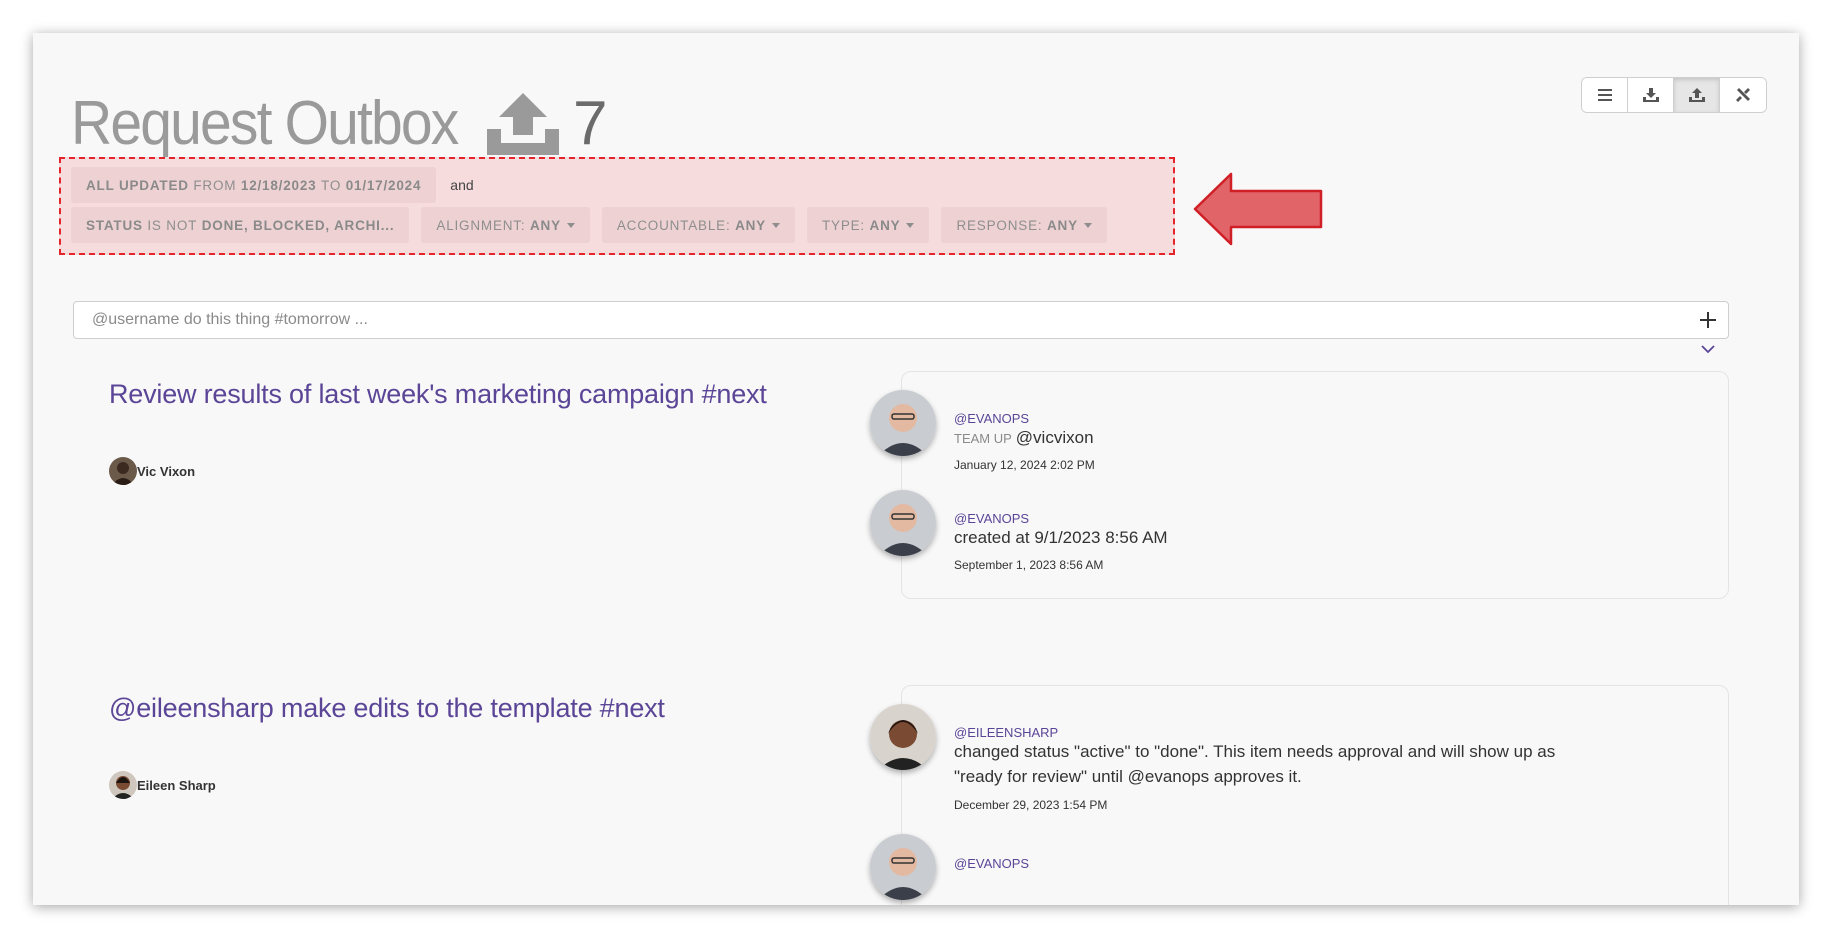 Image resolution: width=1834 pixels, height=940 pixels. I want to click on status-op: IS NOT, so click(172, 225).